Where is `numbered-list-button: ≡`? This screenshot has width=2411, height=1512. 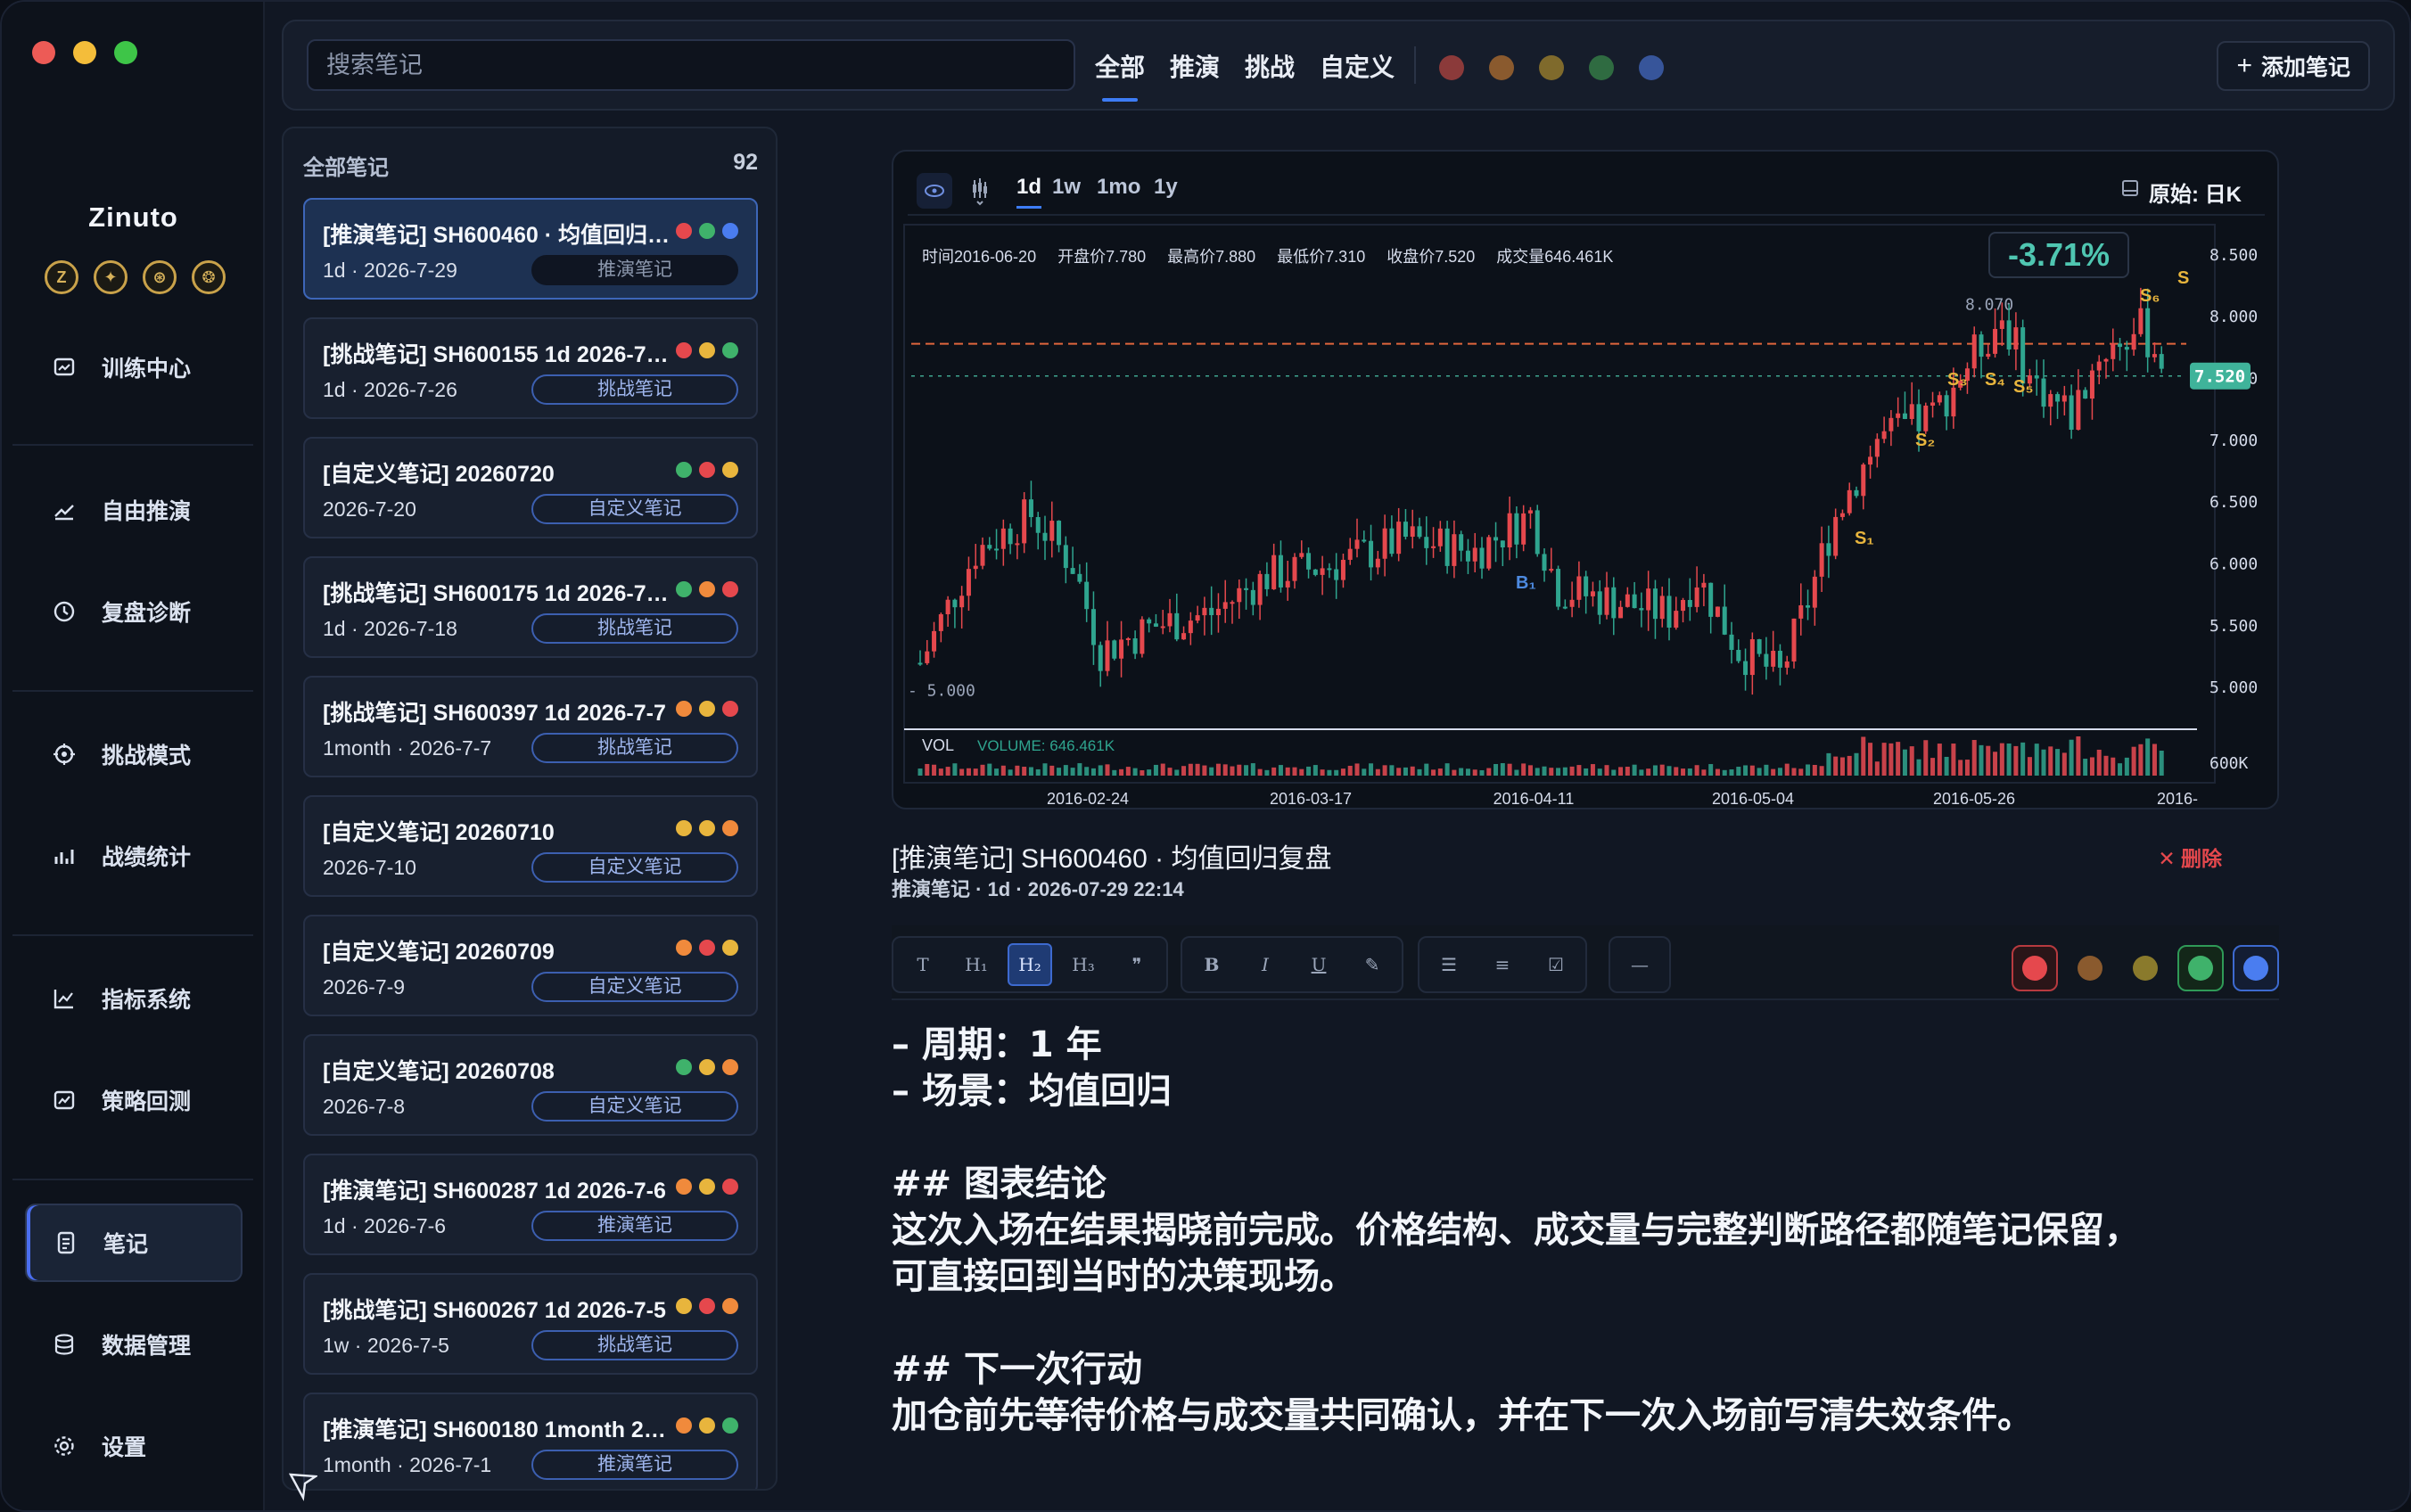 numbered-list-button: ≡ is located at coordinates (1502, 964).